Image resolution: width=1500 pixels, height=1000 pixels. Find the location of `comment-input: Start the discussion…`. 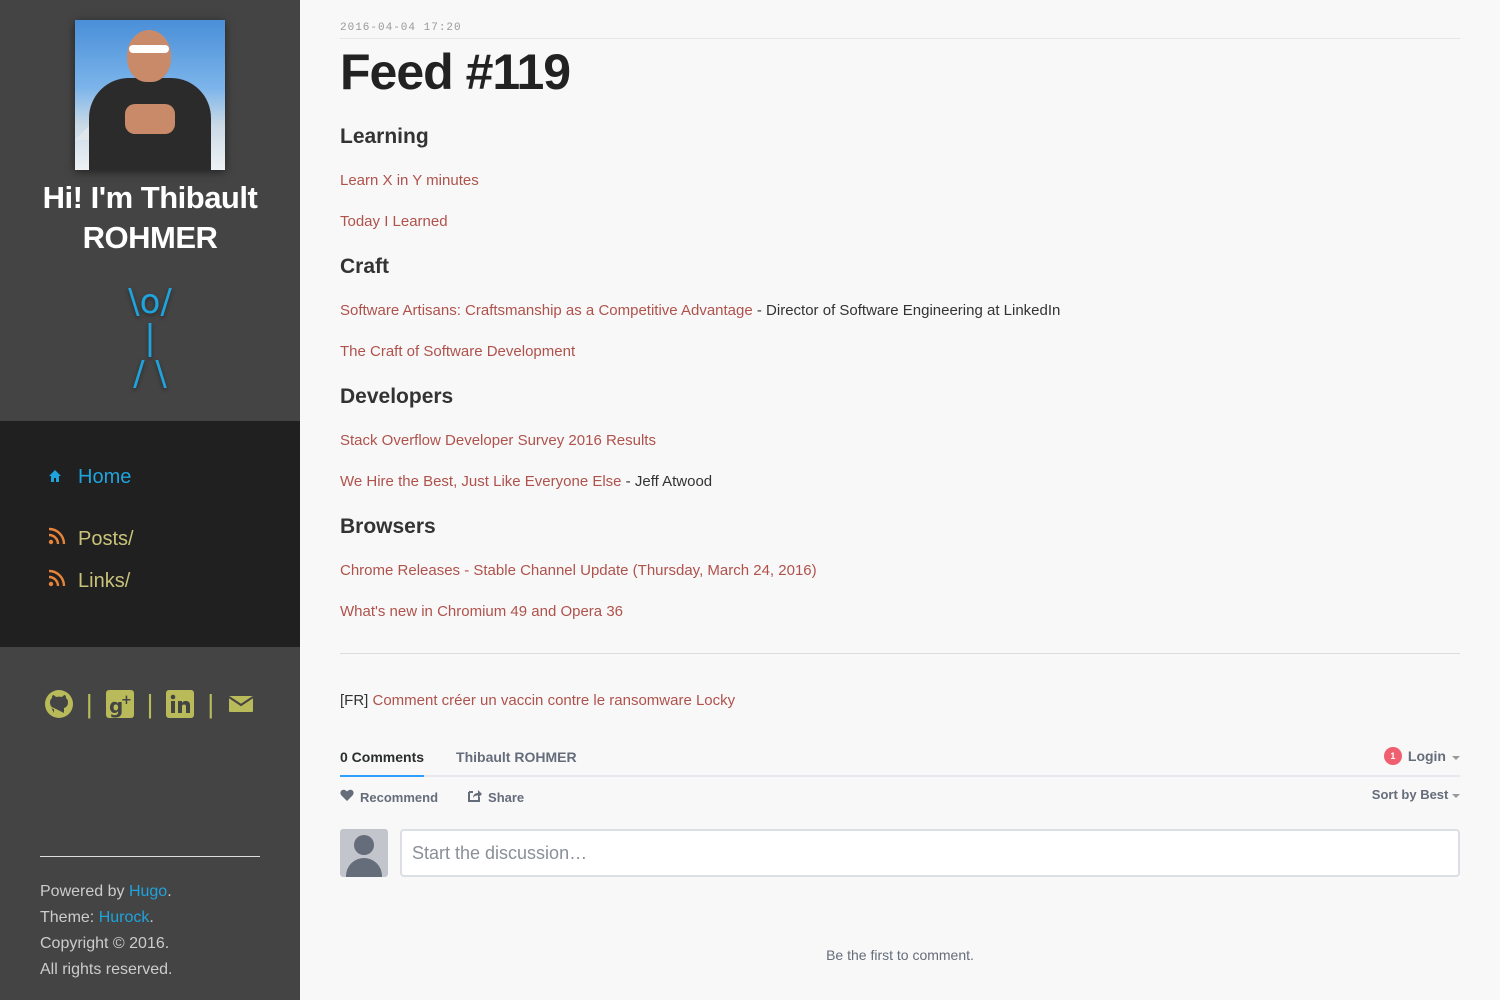

comment-input: Start the discussion… is located at coordinates (930, 853).